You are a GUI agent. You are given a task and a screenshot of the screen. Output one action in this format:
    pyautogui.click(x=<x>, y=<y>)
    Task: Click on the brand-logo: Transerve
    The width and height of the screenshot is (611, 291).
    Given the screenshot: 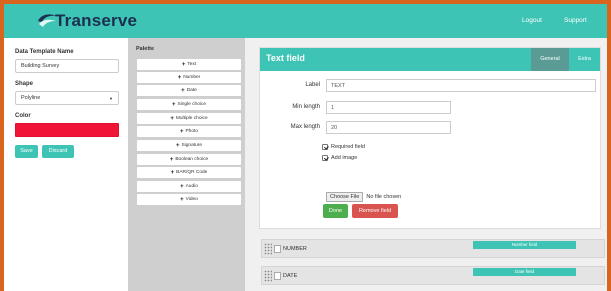 What is the action you would take?
    pyautogui.click(x=86, y=21)
    